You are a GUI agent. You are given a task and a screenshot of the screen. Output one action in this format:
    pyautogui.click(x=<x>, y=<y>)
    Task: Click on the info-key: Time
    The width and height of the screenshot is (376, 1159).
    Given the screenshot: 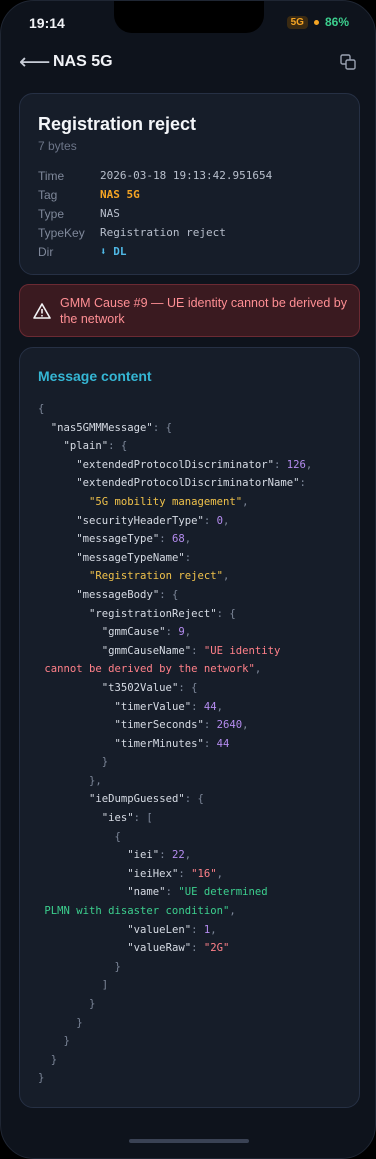 What is the action you would take?
    pyautogui.click(x=51, y=176)
    